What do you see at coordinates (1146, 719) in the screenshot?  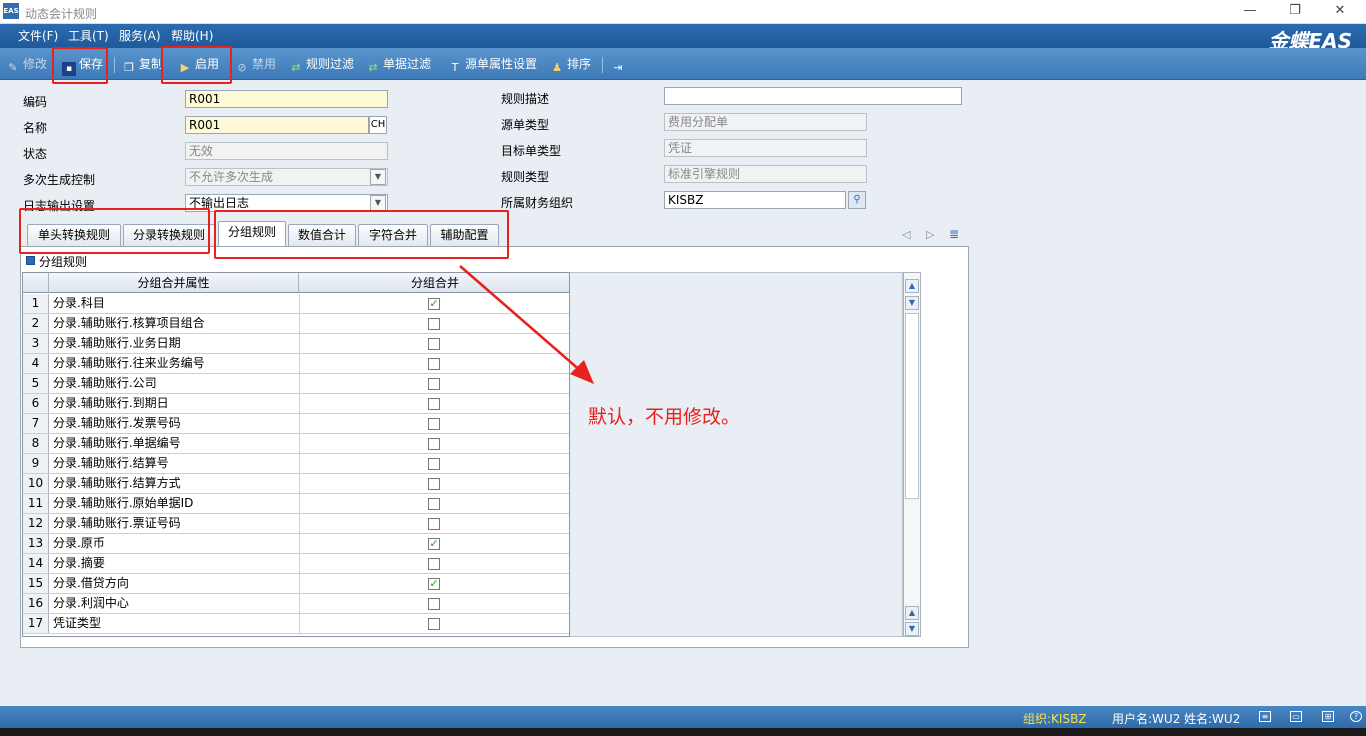 I see `status-user: 用户名:WU2` at bounding box center [1146, 719].